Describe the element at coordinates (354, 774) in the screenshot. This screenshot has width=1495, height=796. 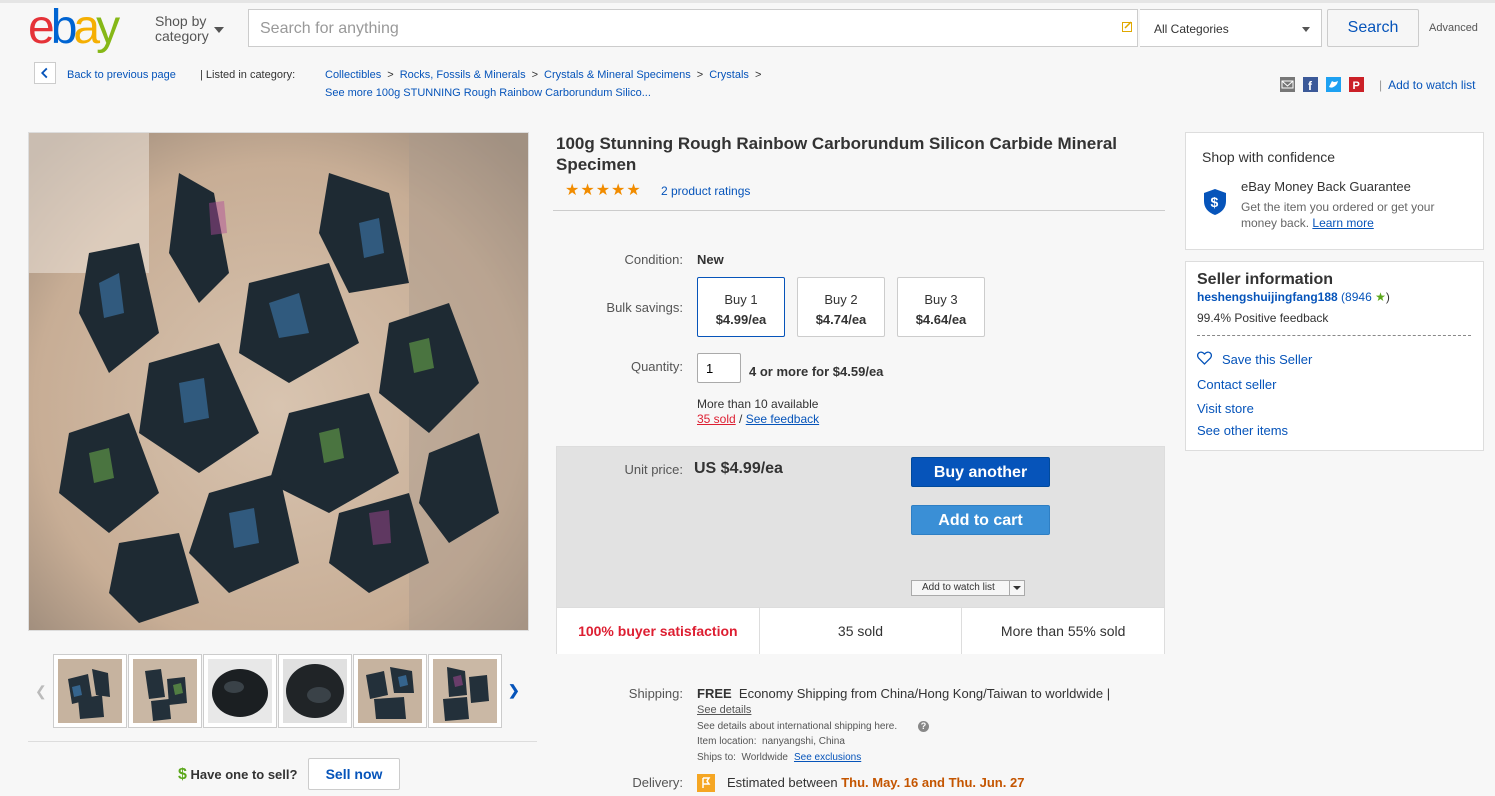
I see `sell-now-button: Sell now` at that location.